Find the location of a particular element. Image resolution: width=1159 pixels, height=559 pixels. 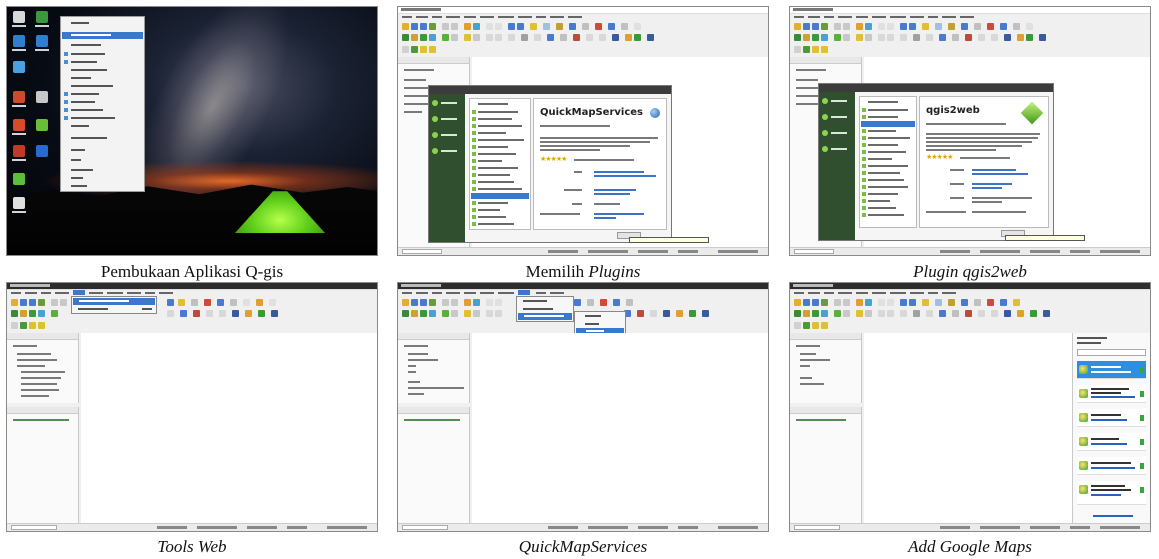

caption-3: Plugin qgis2web is located at coordinates (970, 271).